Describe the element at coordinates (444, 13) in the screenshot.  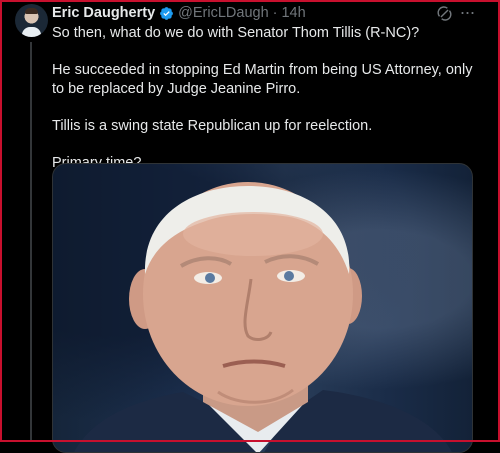
I see `grok-icon` at that location.